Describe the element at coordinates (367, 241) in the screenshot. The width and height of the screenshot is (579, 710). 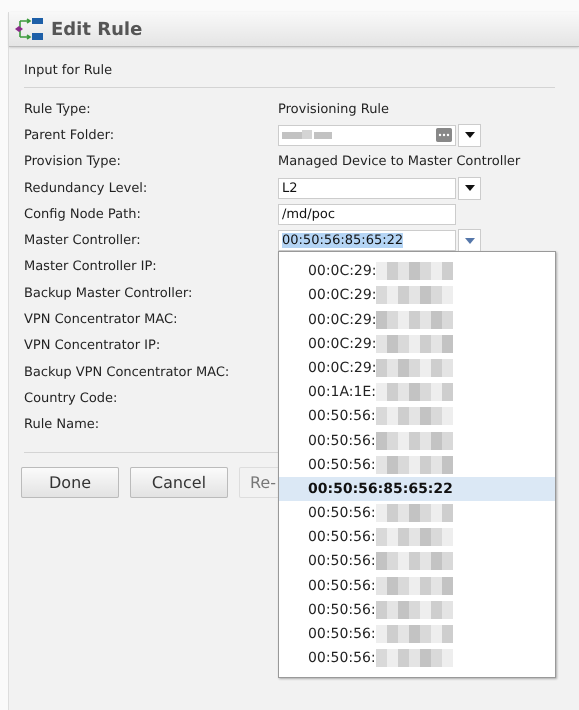
I see `select-field: 00:50:56:85:65:22` at that location.